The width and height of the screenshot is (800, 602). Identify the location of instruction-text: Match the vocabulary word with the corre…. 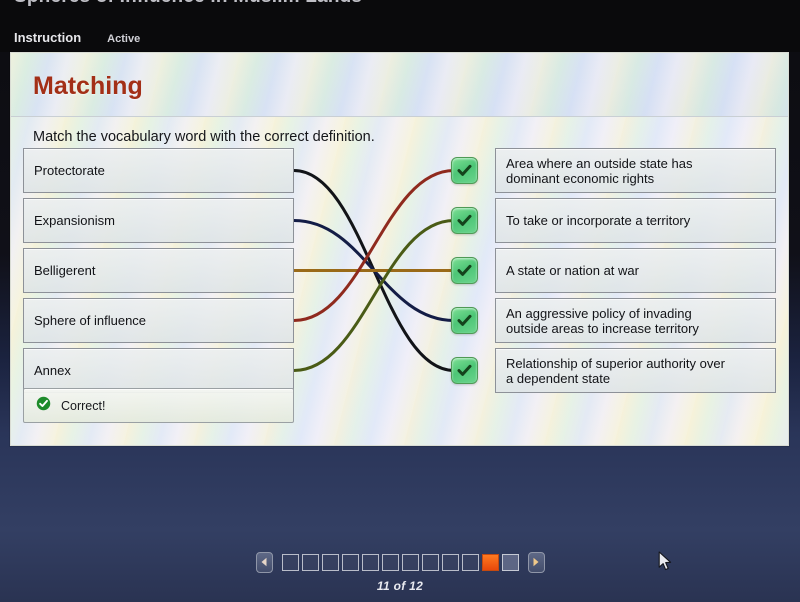
(204, 137).